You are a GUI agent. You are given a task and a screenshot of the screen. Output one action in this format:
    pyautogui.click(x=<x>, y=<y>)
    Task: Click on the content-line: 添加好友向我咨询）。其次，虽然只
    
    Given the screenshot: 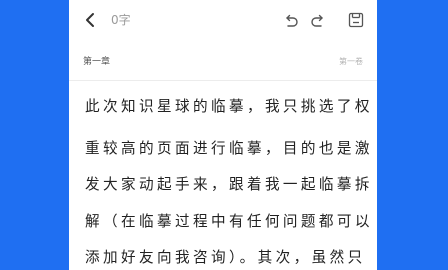 What is the action you would take?
    pyautogui.click(x=225, y=258)
    